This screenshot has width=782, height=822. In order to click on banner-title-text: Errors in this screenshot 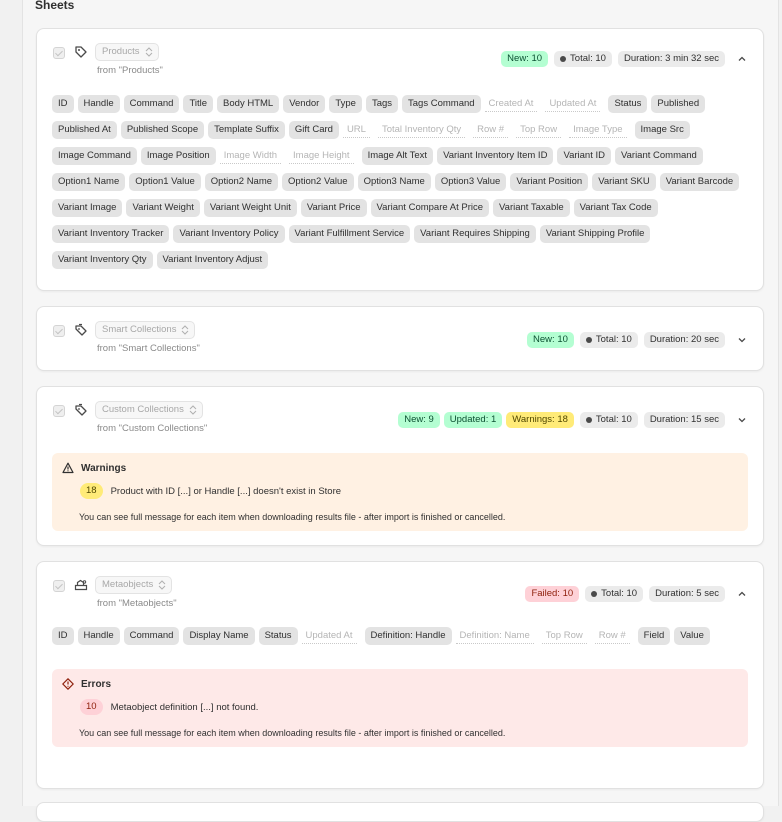, I will do `click(96, 684)`.